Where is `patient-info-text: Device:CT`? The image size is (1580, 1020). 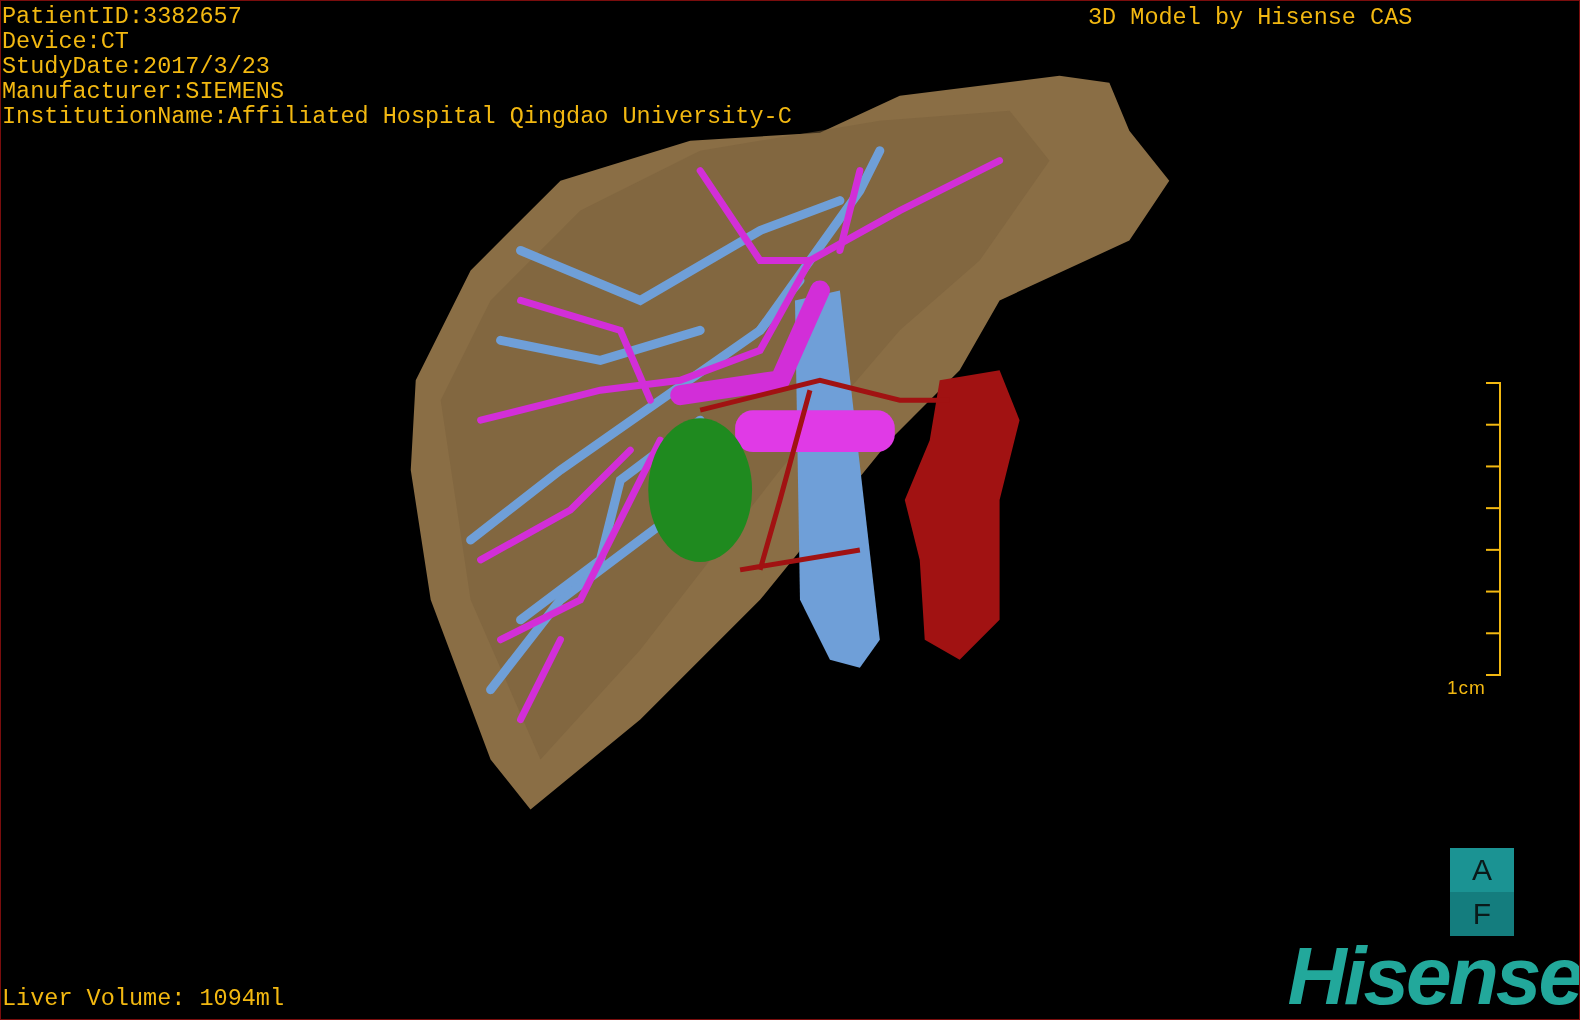 patient-info-text: Device:CT is located at coordinates (65, 41).